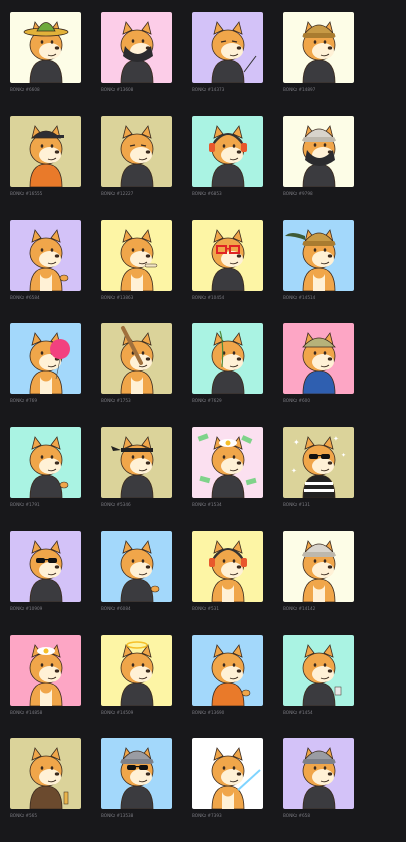 The width and height of the screenshot is (406, 842). I want to click on nft-label: BONKz #1454, so click(298, 712).